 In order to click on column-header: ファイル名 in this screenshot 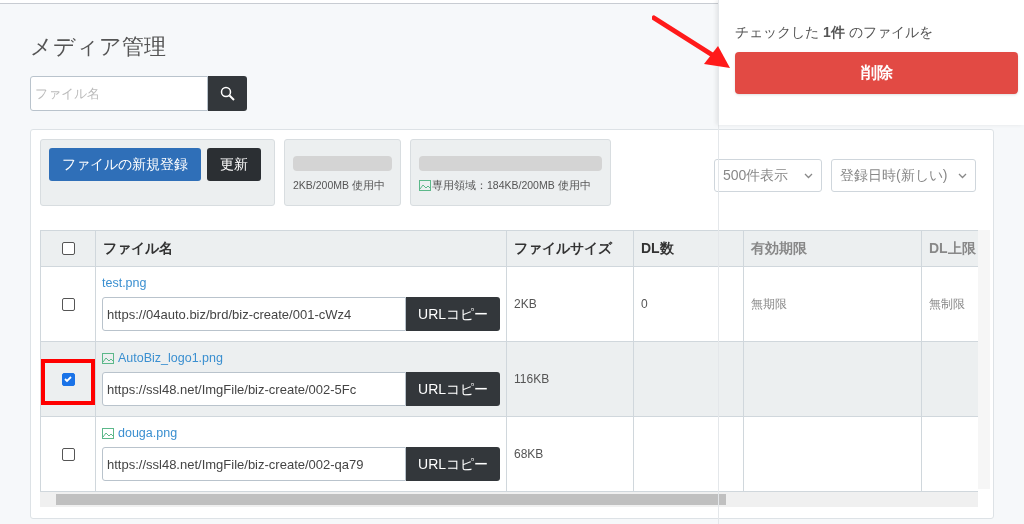, I will do `click(301, 248)`.